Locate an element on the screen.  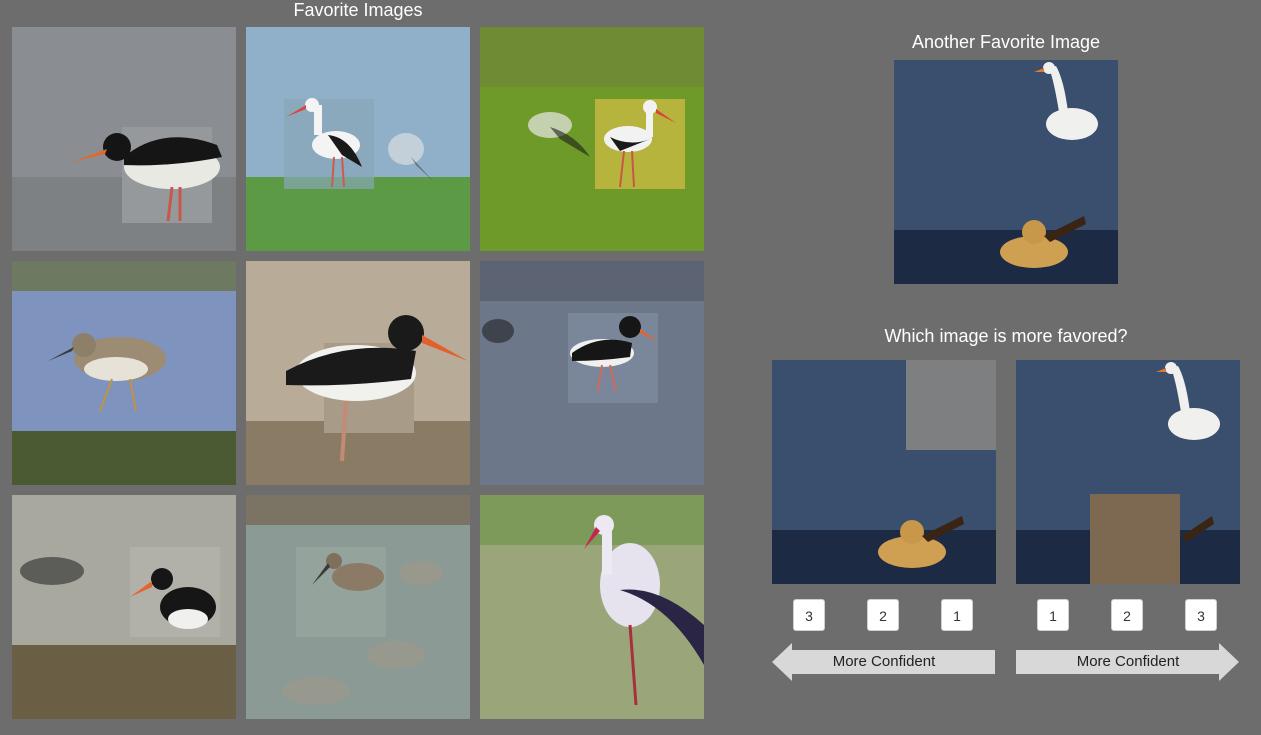
reference-image is located at coordinates (1006, 172).